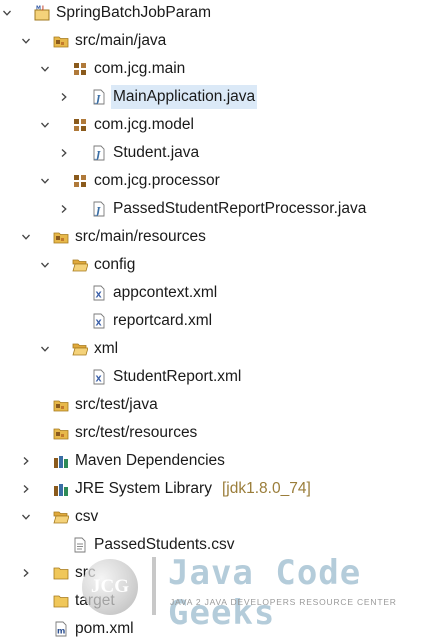  What do you see at coordinates (165, 292) in the screenshot?
I see `tree-item-label: appcontext.xml` at bounding box center [165, 292].